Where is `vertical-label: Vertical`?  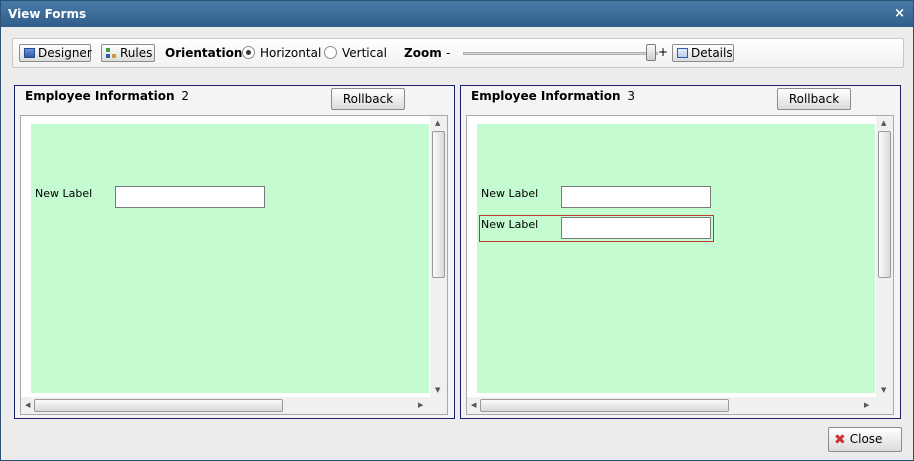 vertical-label: Vertical is located at coordinates (364, 53).